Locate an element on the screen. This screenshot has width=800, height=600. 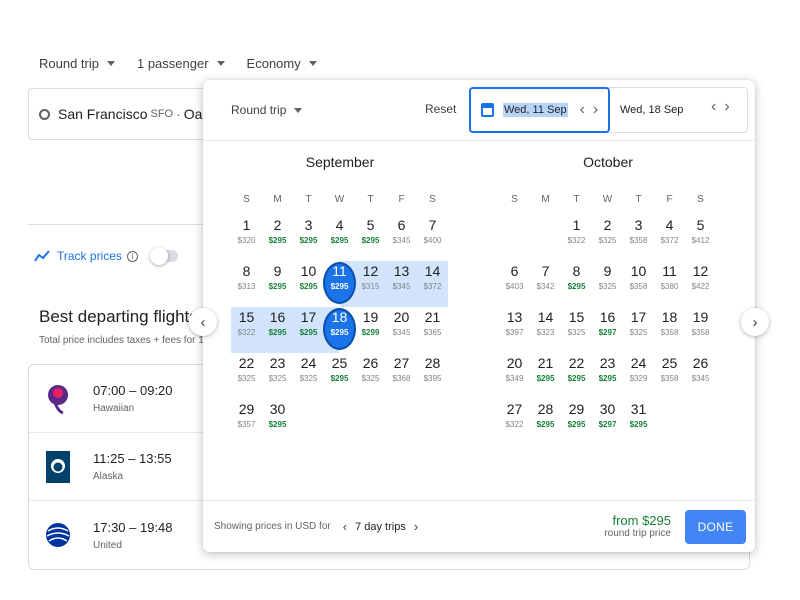
calendar-day: 6 $403 is located at coordinates (514, 284).